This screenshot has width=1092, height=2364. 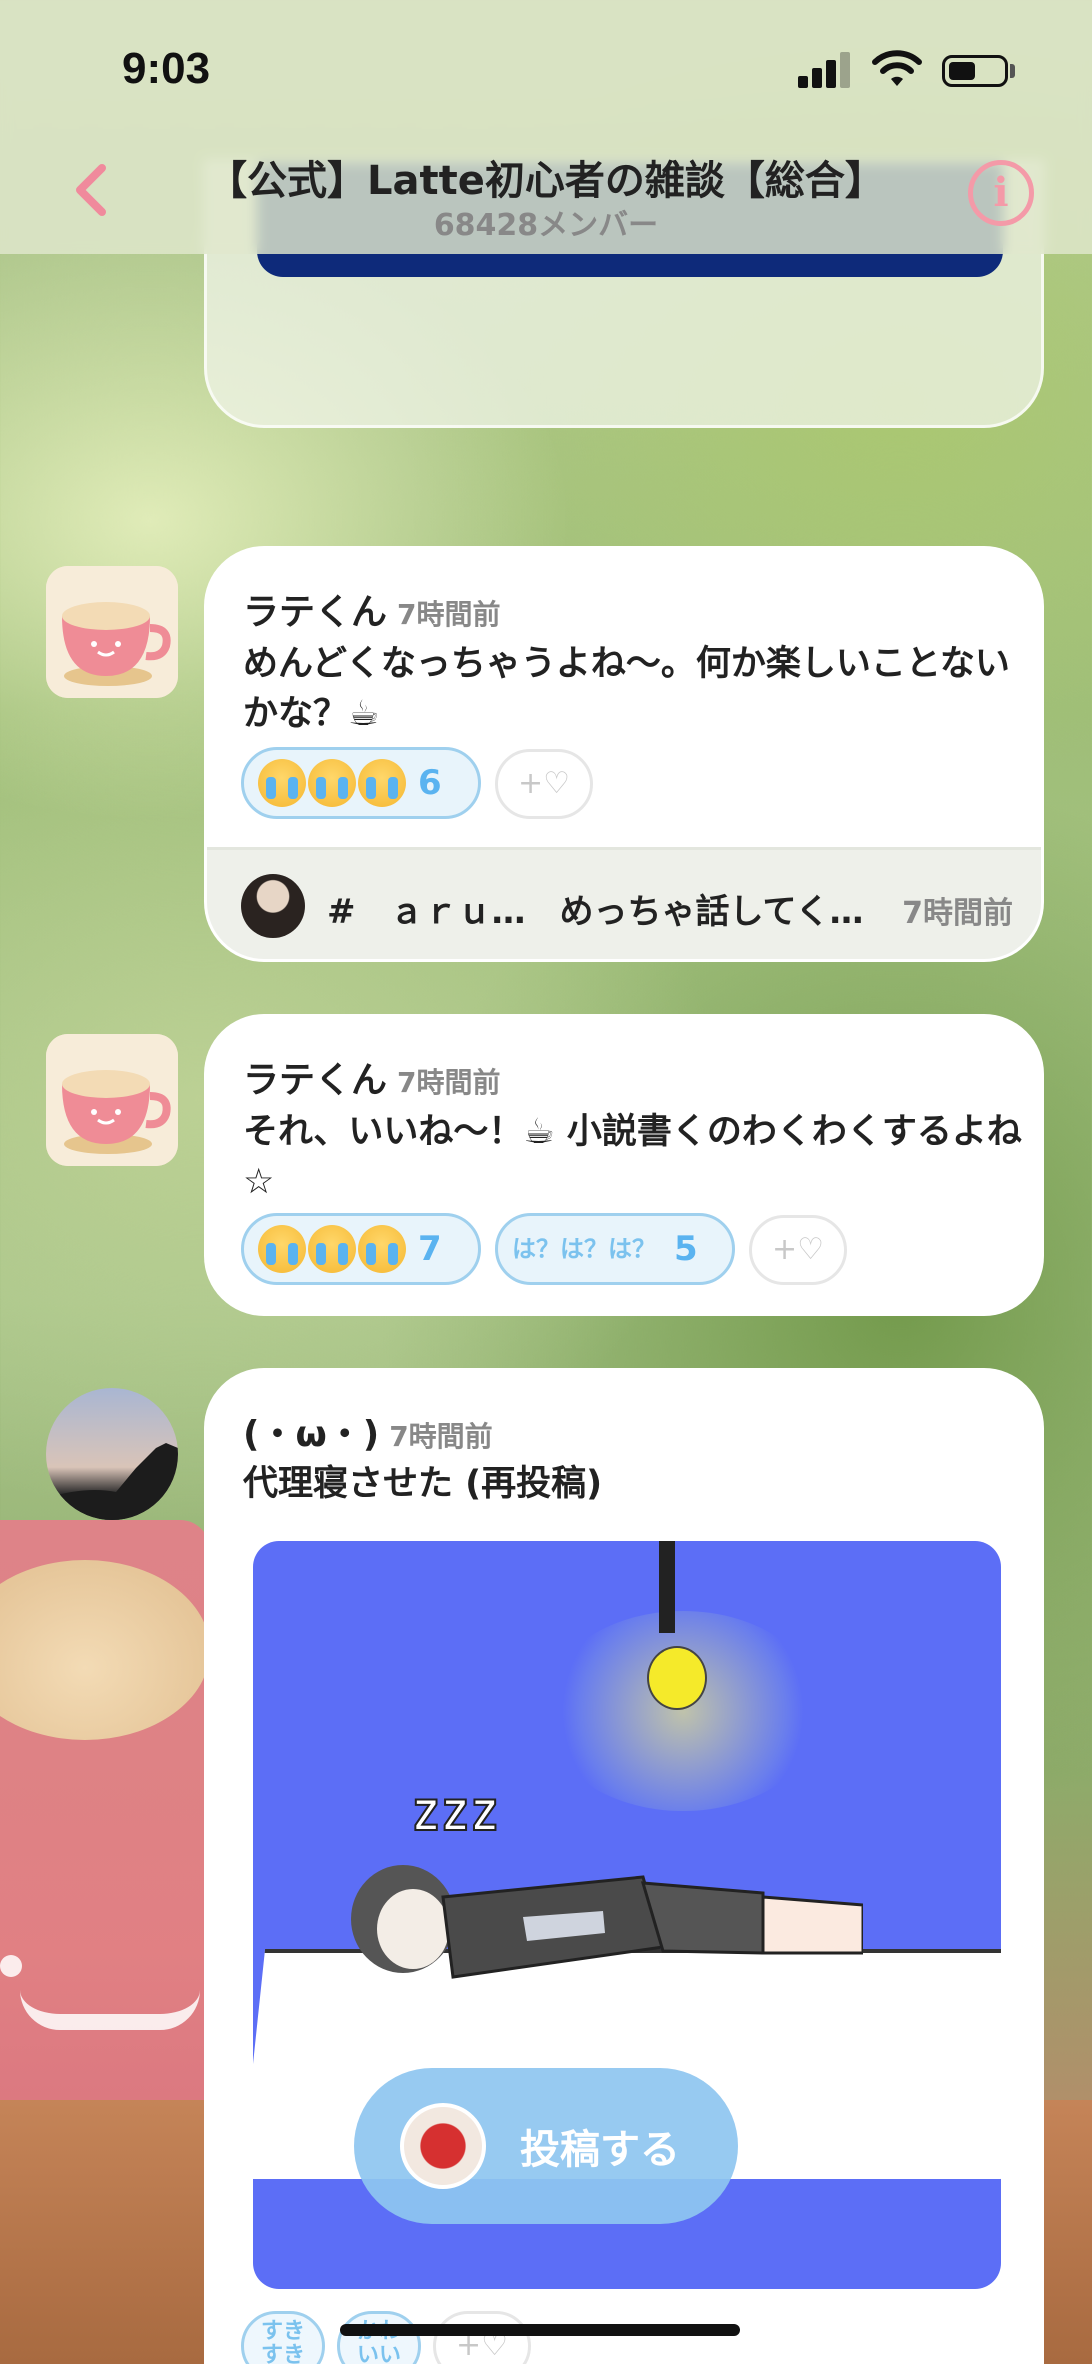 I want to click on sunset-trees-icon, so click(x=112, y=1481).